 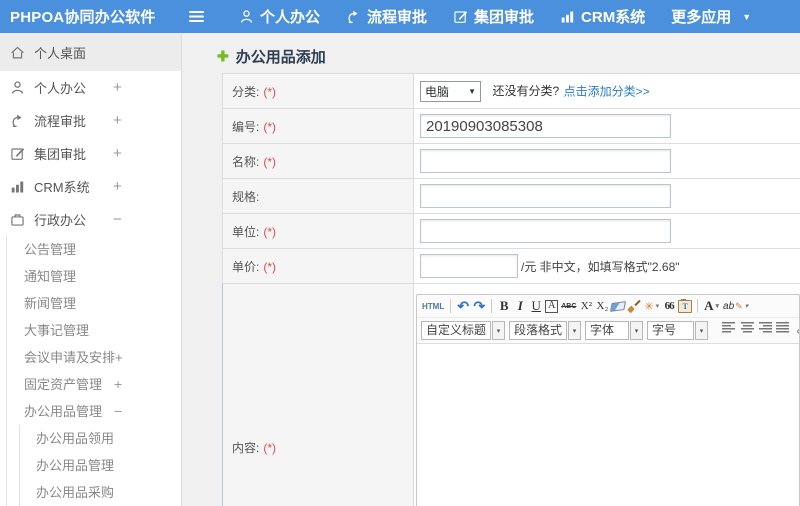 What do you see at coordinates (545, 161) in the screenshot?
I see `name-input` at bounding box center [545, 161].